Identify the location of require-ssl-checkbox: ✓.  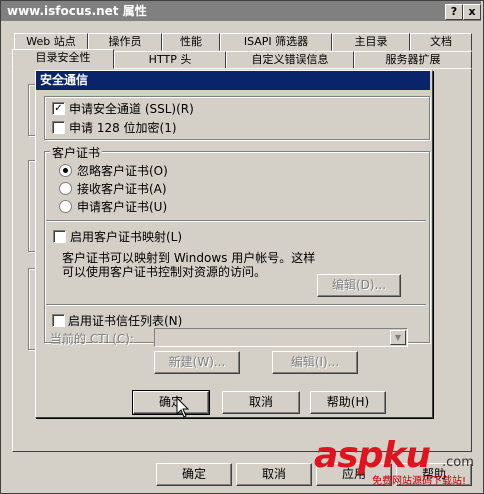
(58, 108).